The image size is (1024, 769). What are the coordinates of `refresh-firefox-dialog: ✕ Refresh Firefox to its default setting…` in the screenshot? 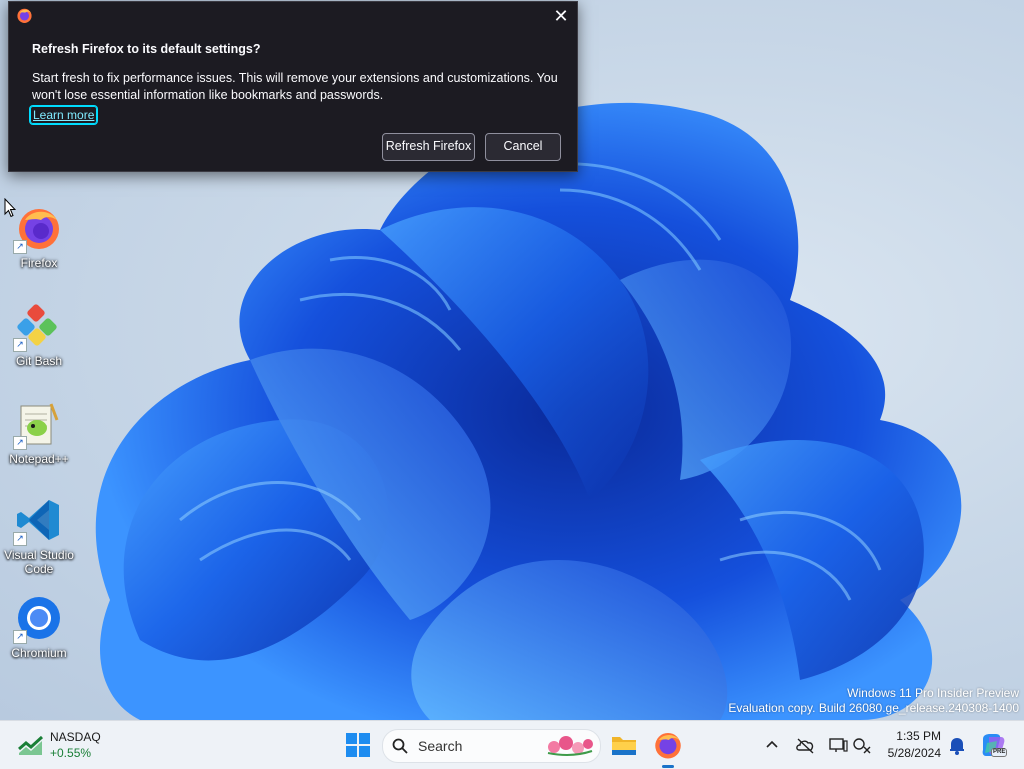 It's located at (293, 86).